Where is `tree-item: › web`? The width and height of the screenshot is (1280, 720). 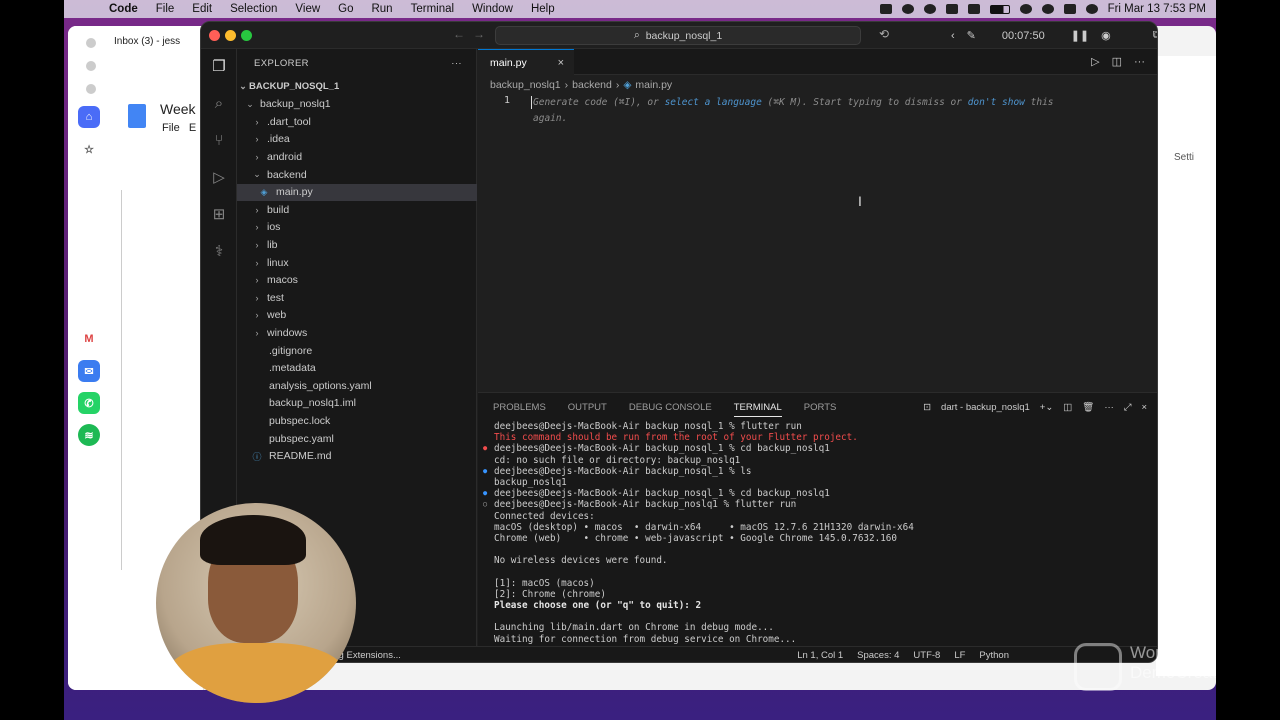
tree-item: › web is located at coordinates (357, 316).